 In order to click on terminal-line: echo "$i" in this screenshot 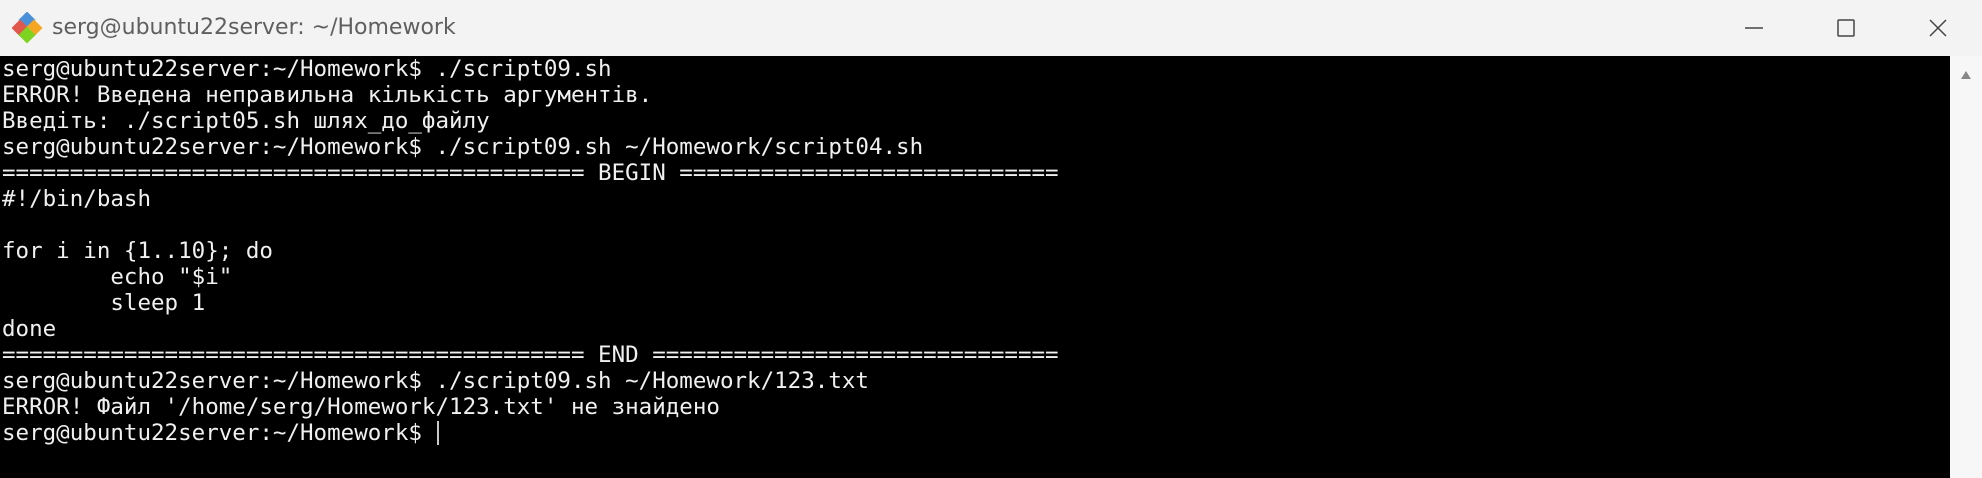, I will do `click(117, 277)`.